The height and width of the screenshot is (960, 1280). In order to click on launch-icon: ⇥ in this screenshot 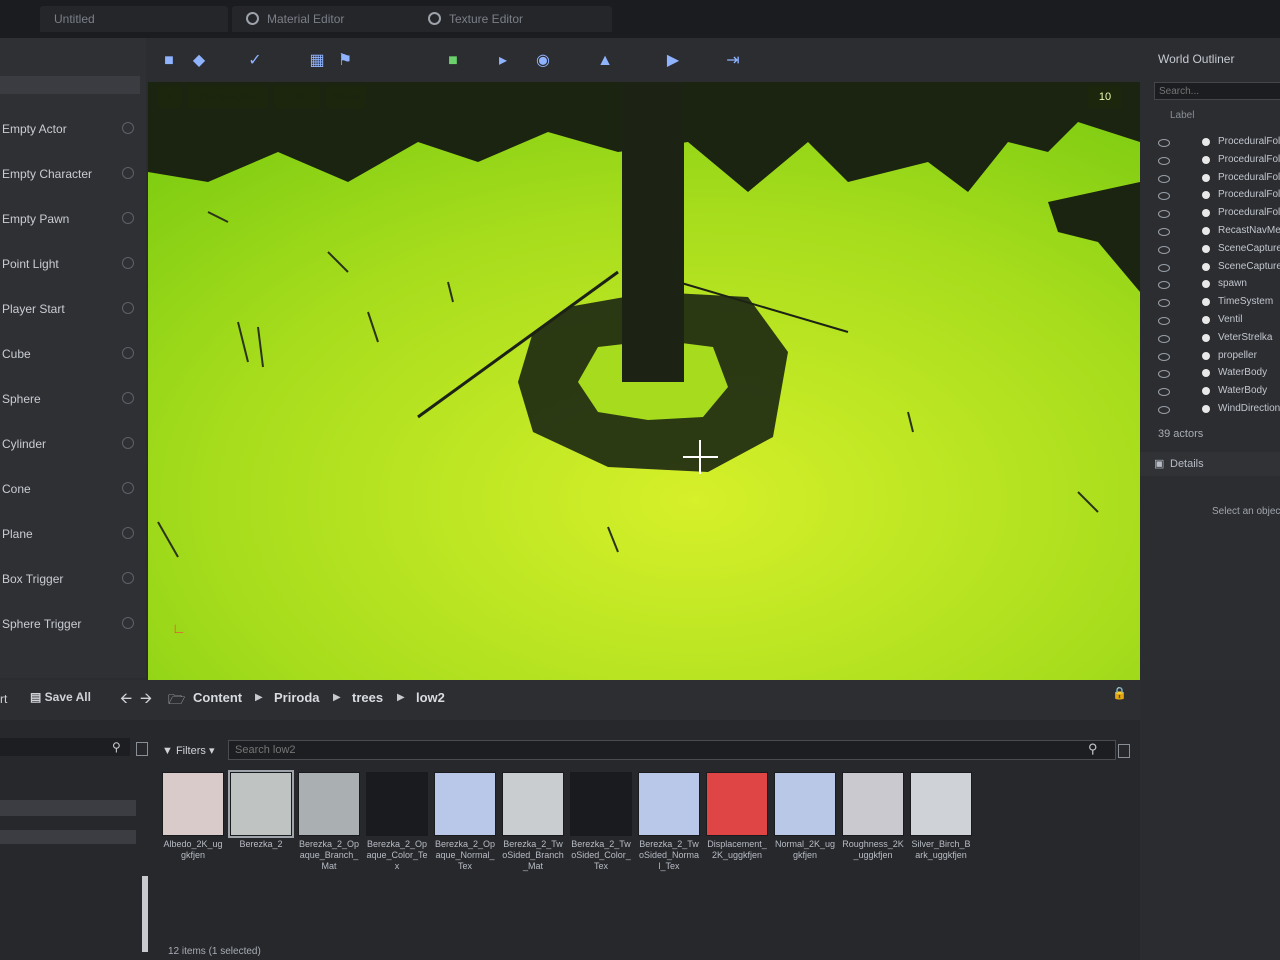, I will do `click(733, 61)`.